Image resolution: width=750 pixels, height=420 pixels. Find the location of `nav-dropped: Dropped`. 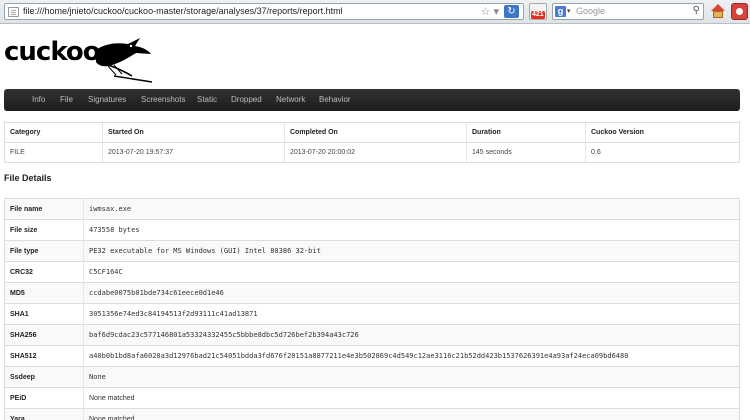

nav-dropped: Dropped is located at coordinates (246, 99).